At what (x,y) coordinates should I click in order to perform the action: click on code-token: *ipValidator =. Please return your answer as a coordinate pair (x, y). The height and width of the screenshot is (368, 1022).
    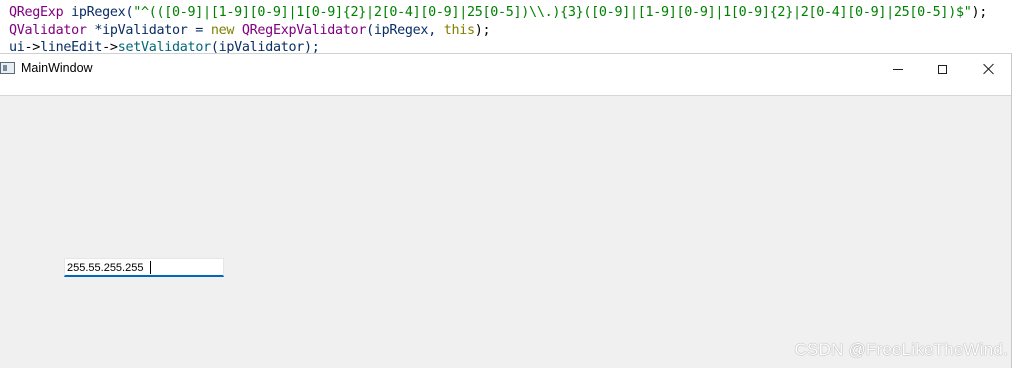
    Looking at the image, I should click on (148, 30).